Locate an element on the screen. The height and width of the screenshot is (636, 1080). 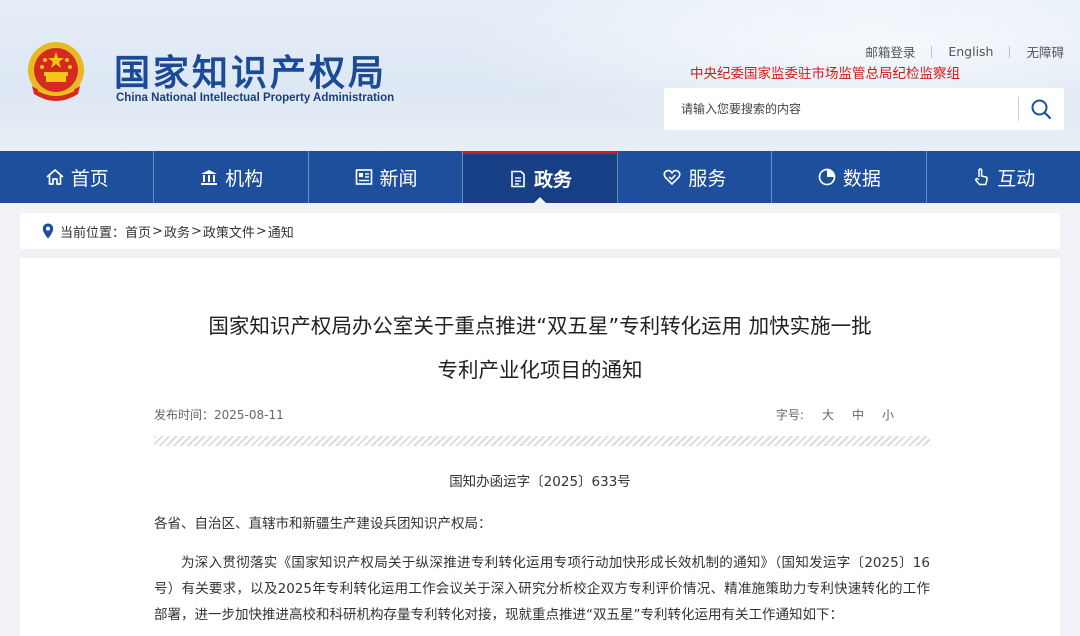
interaction-hand-icon is located at coordinates (981, 177).